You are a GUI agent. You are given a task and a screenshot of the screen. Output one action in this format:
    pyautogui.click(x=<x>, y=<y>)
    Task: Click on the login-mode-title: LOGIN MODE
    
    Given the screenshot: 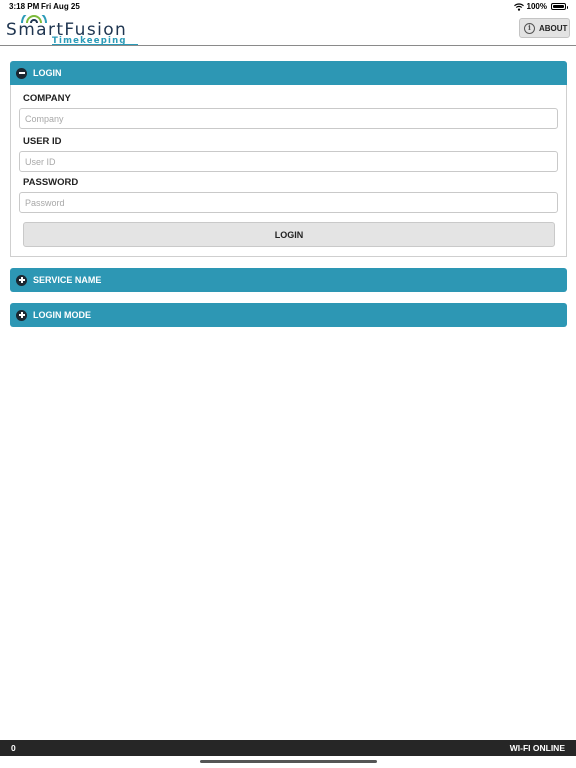 What is the action you would take?
    pyautogui.click(x=62, y=315)
    